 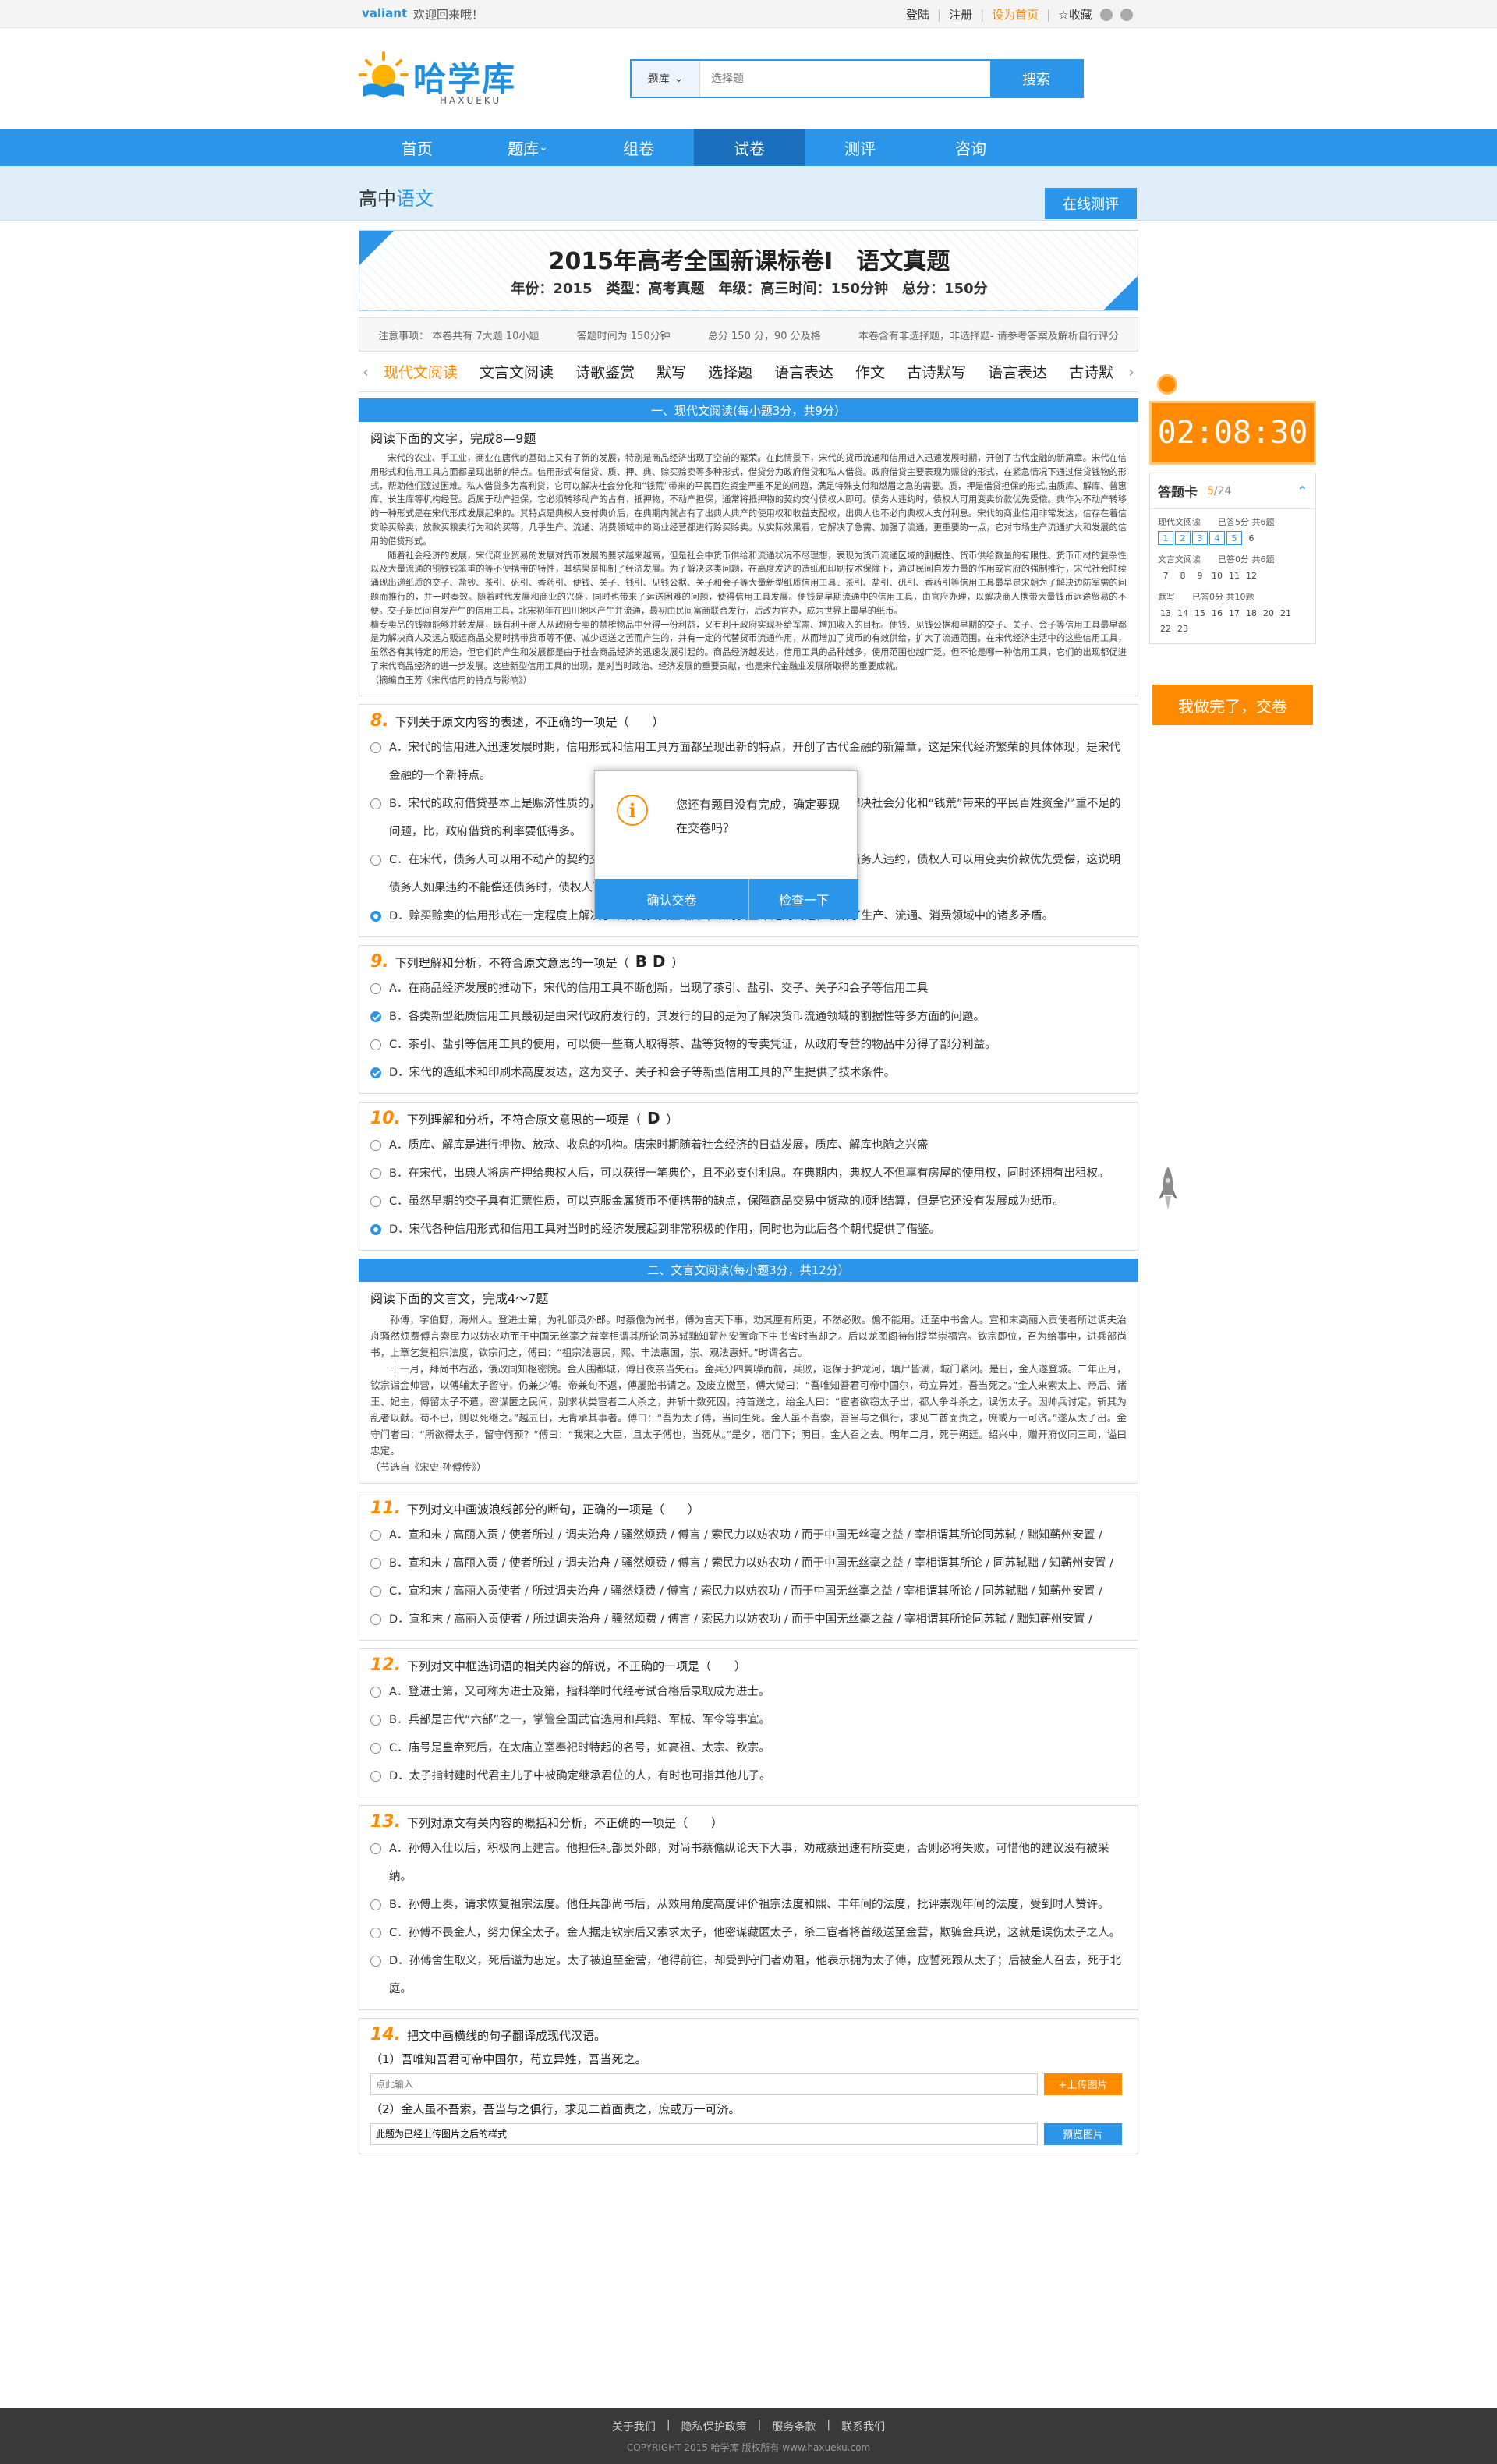 I want to click on search-button: 搜索, so click(x=1036, y=79).